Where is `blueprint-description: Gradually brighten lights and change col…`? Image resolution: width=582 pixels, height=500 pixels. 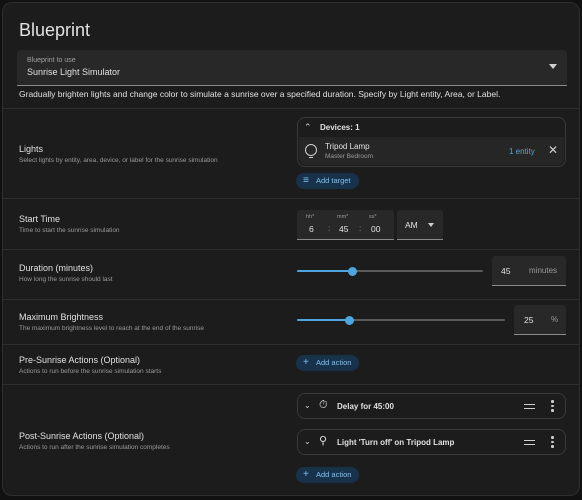
blueprint-description: Gradually brighten lights and change col… is located at coordinates (260, 94).